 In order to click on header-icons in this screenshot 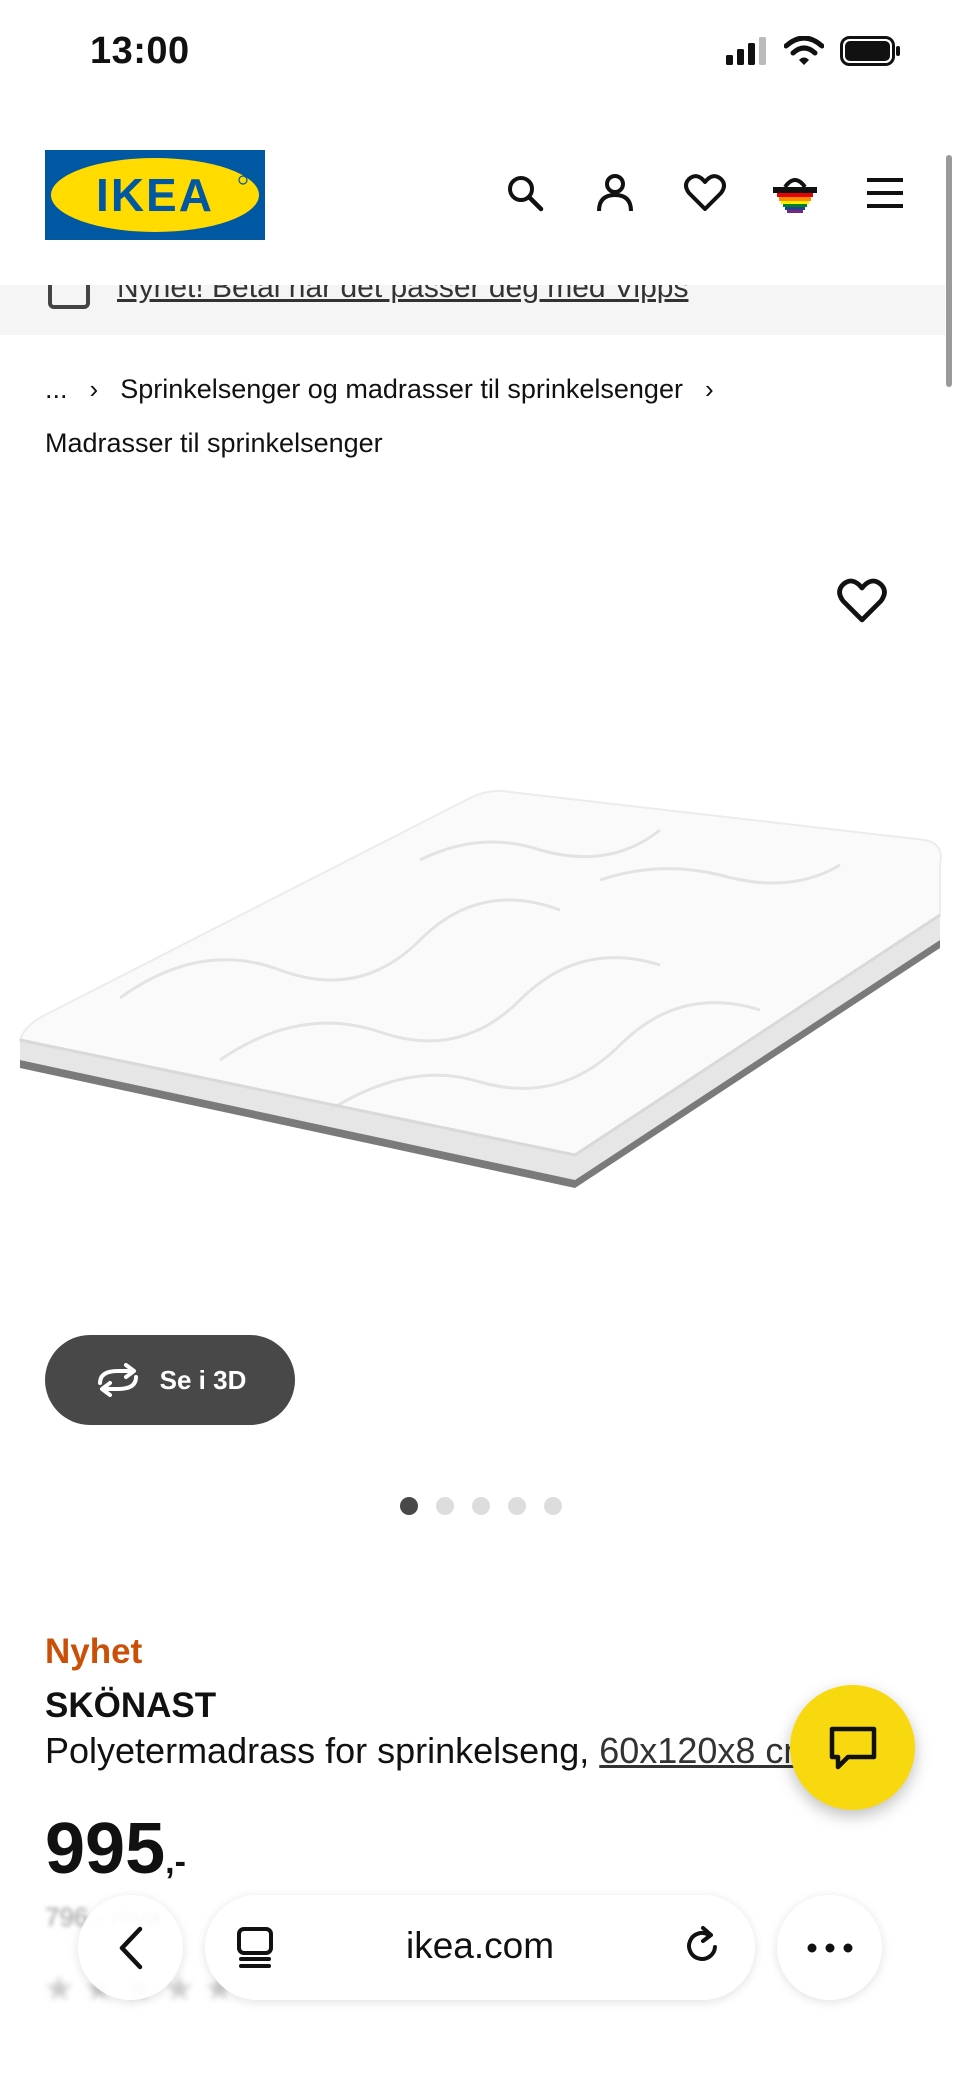, I will do `click(705, 193)`.